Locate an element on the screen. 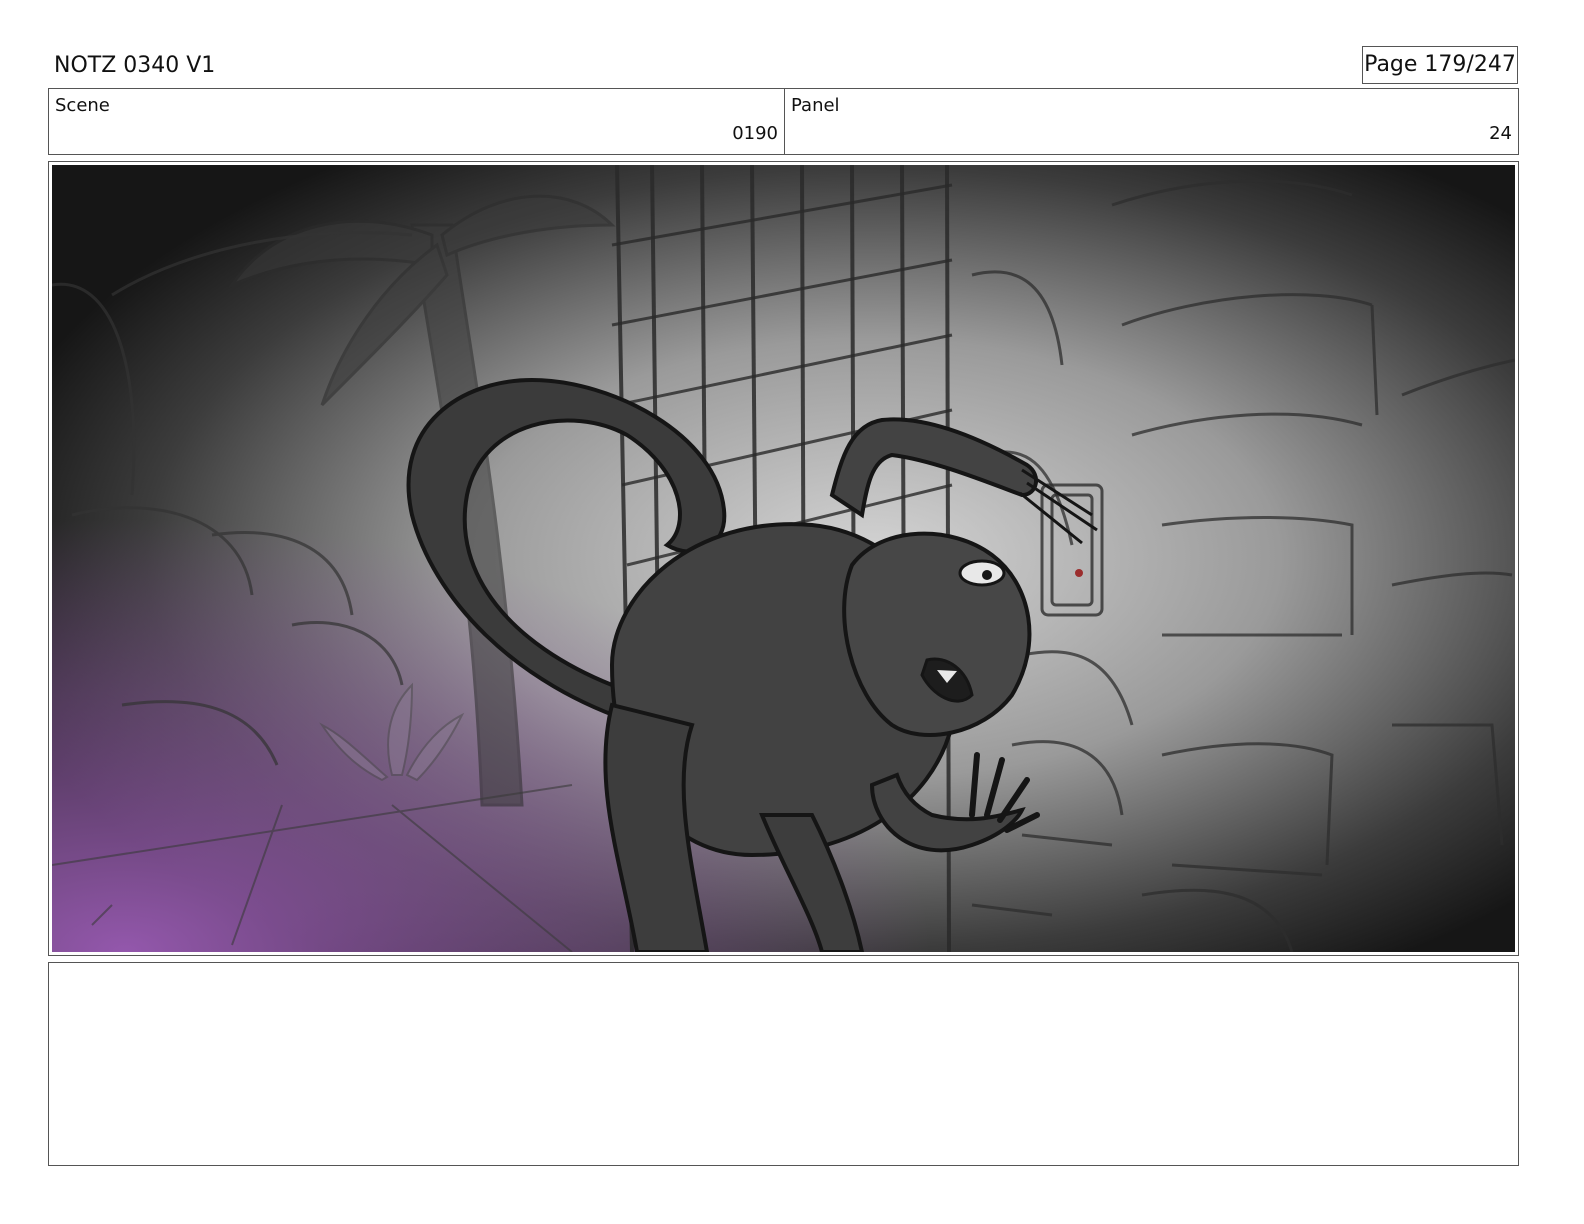  panel-label: Panel is located at coordinates (815, 105).